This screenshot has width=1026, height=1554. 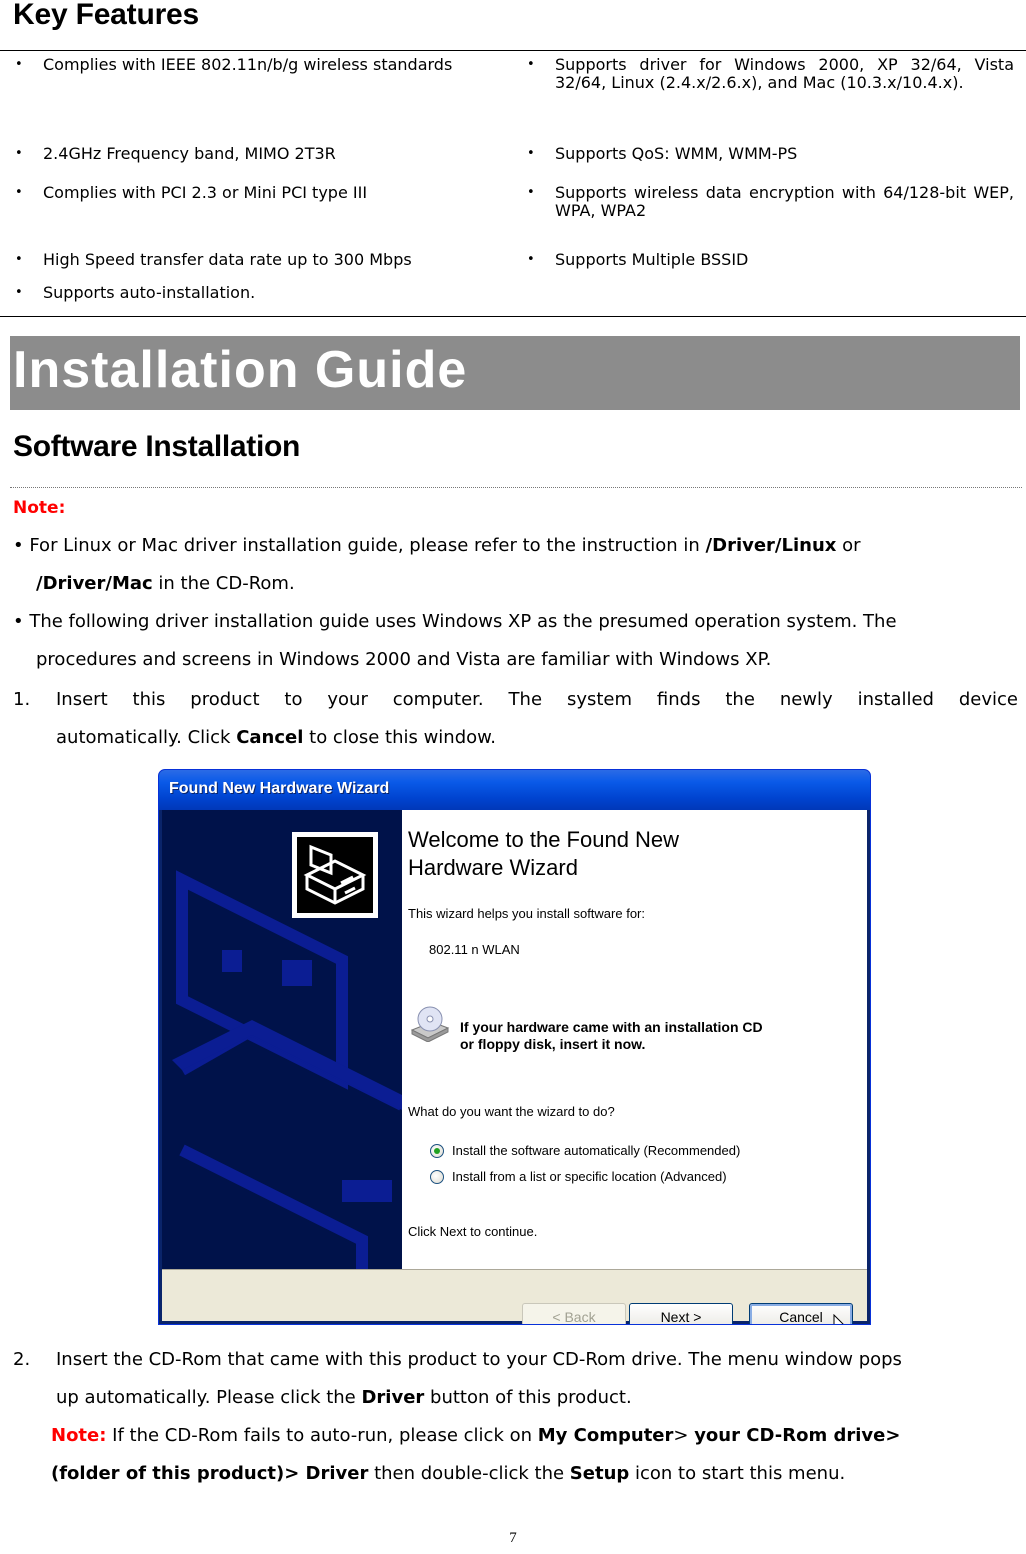 What do you see at coordinates (94, 583) in the screenshot?
I see `path-driver-mac: /Driver/Mac` at bounding box center [94, 583].